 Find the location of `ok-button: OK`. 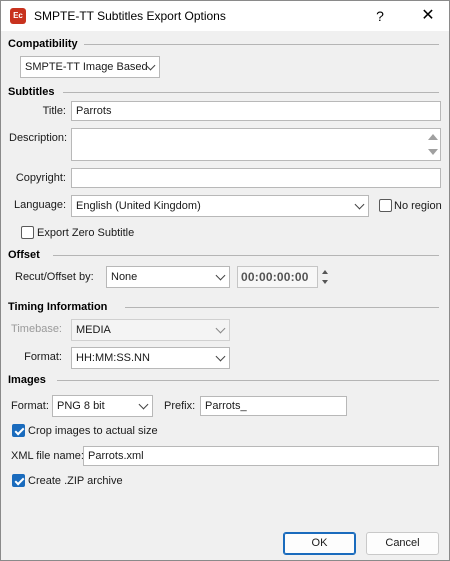

ok-button: OK is located at coordinates (319, 543).